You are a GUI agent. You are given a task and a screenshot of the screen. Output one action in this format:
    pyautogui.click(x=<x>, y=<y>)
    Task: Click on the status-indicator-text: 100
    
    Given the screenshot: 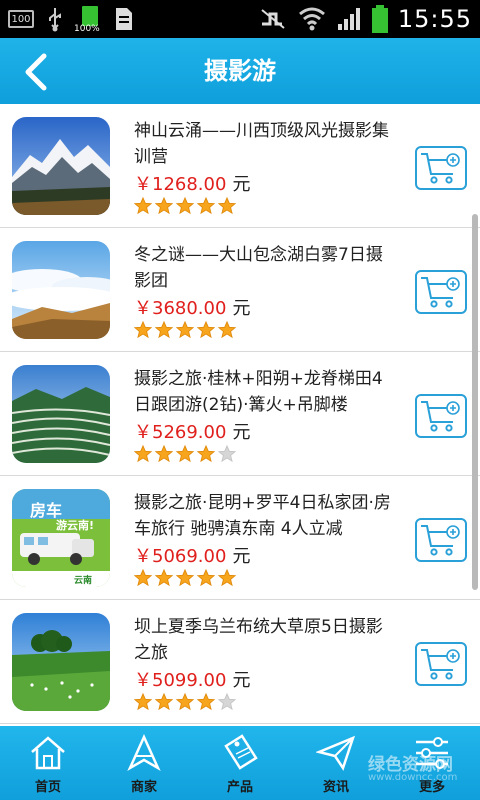 What is the action you would take?
    pyautogui.click(x=21, y=19)
    